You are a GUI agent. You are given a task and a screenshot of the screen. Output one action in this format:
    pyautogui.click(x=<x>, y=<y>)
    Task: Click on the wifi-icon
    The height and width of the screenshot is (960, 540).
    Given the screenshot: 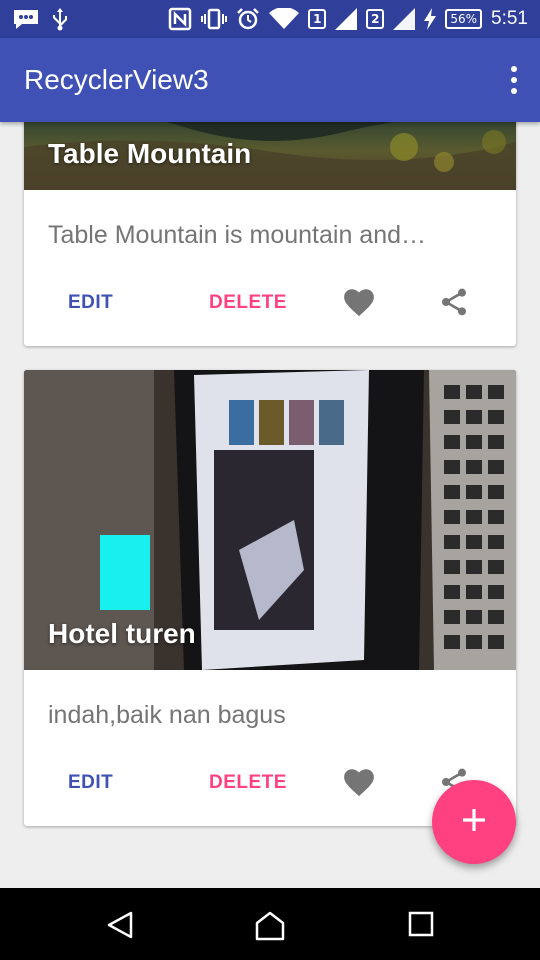 What is the action you would take?
    pyautogui.click(x=284, y=19)
    